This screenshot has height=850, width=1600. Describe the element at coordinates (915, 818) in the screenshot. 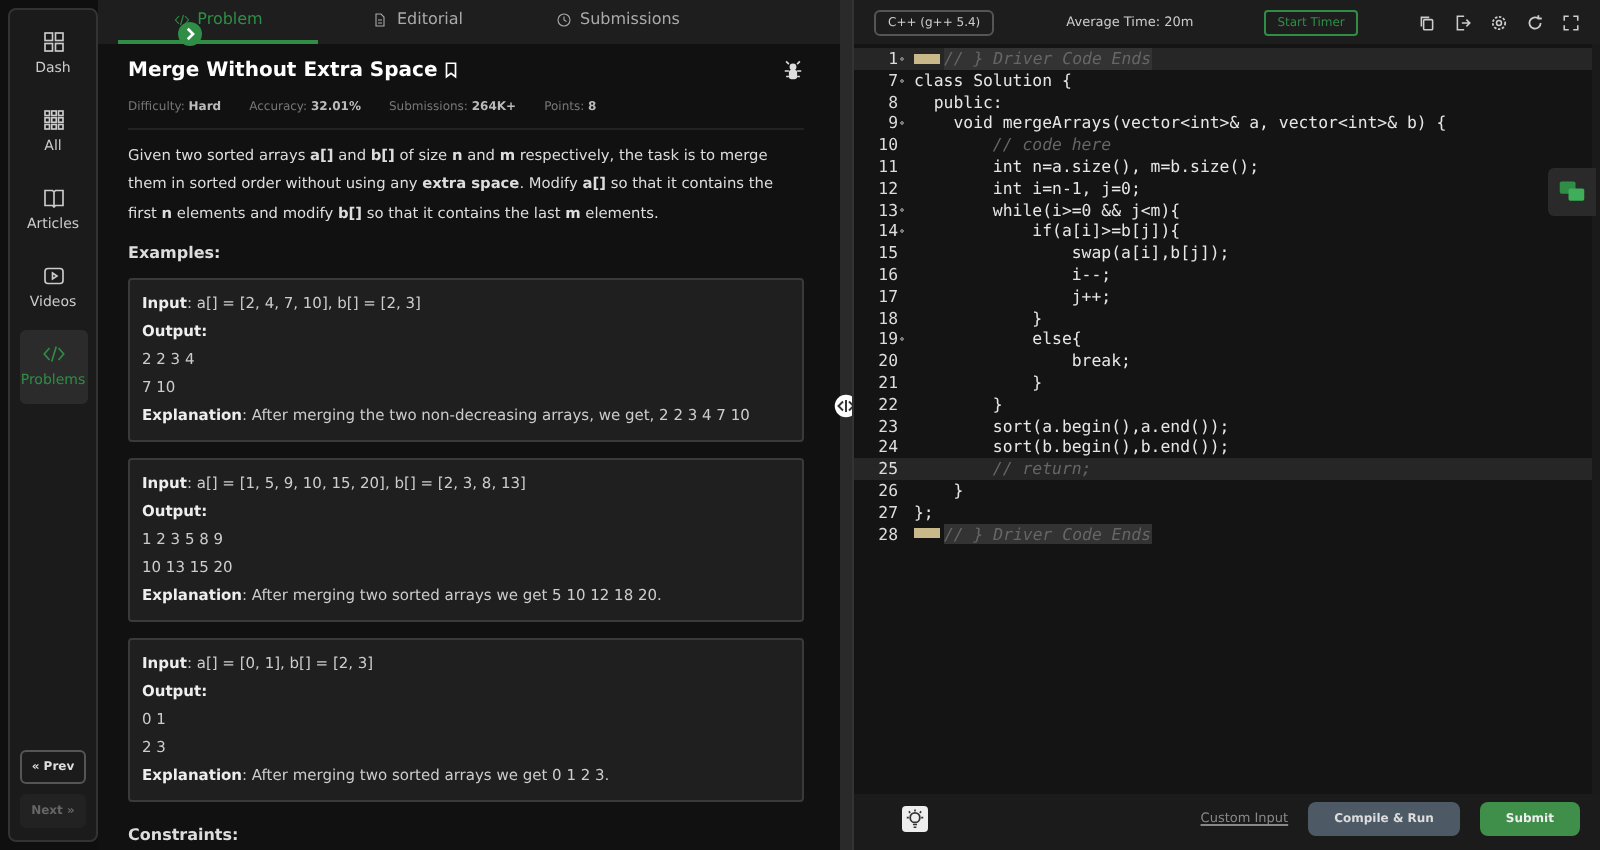

I see `lightbulb-icon` at that location.